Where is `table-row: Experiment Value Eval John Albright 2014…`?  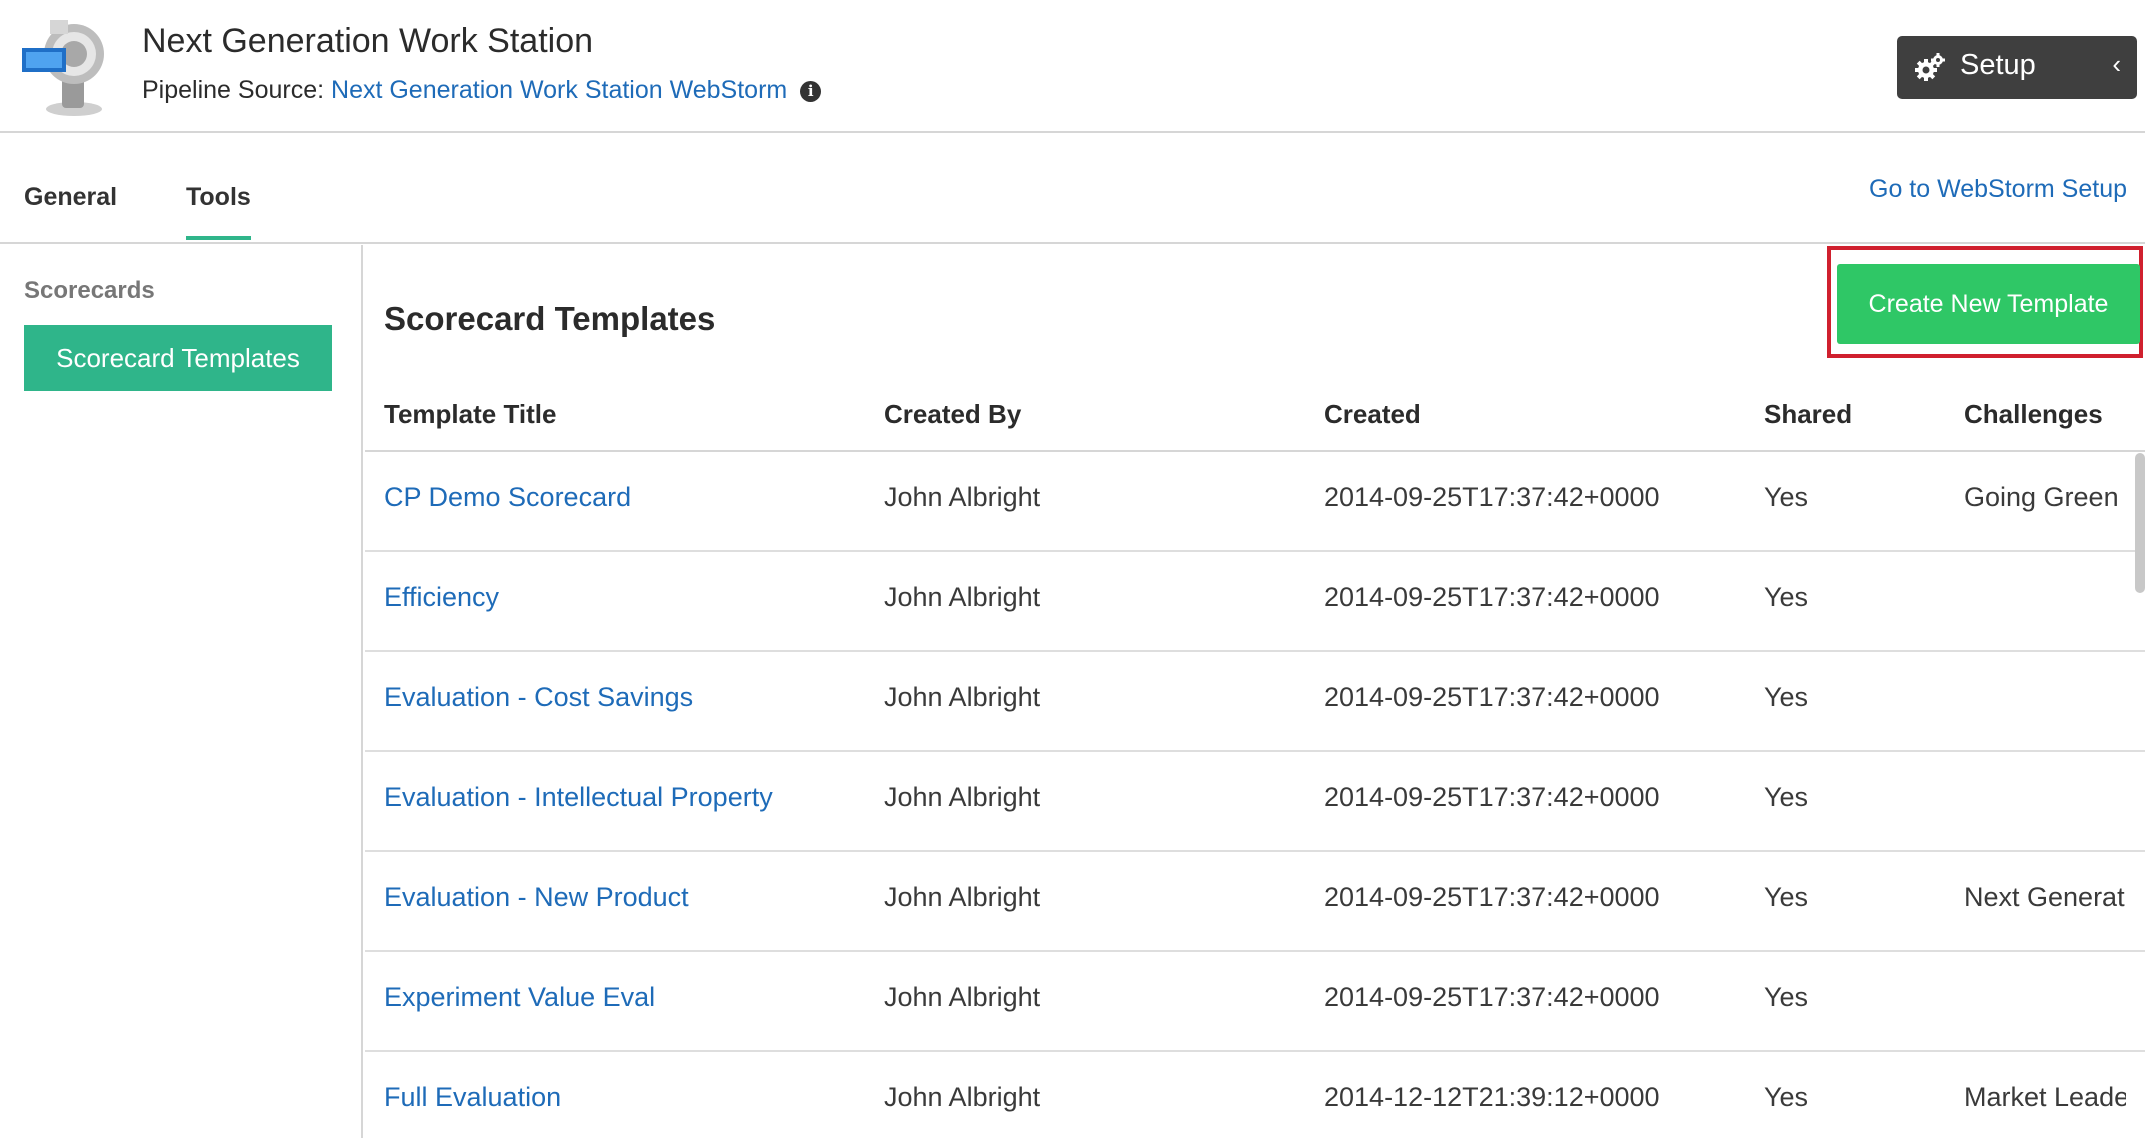
table-row: Experiment Value Eval John Albright 2014… is located at coordinates (1255, 1002).